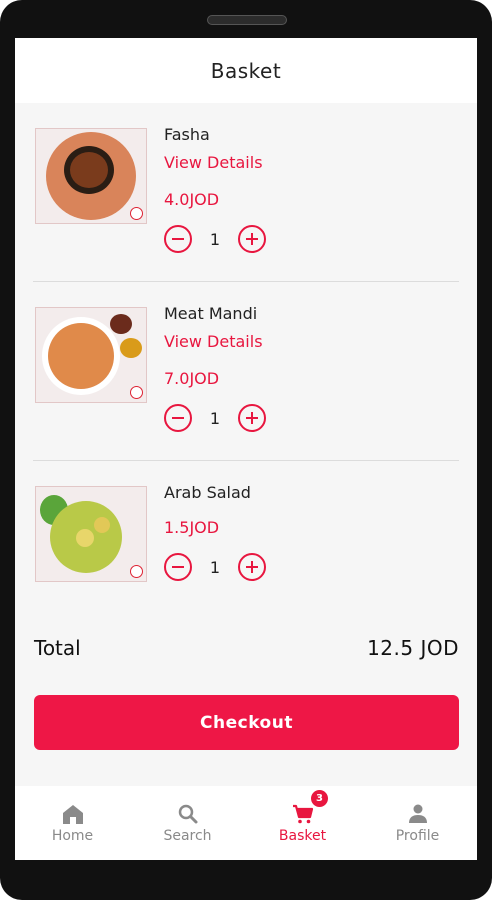  Describe the element at coordinates (246, 534) in the screenshot. I see `basket-item: Arab Salad 1.5JOD 1` at that location.